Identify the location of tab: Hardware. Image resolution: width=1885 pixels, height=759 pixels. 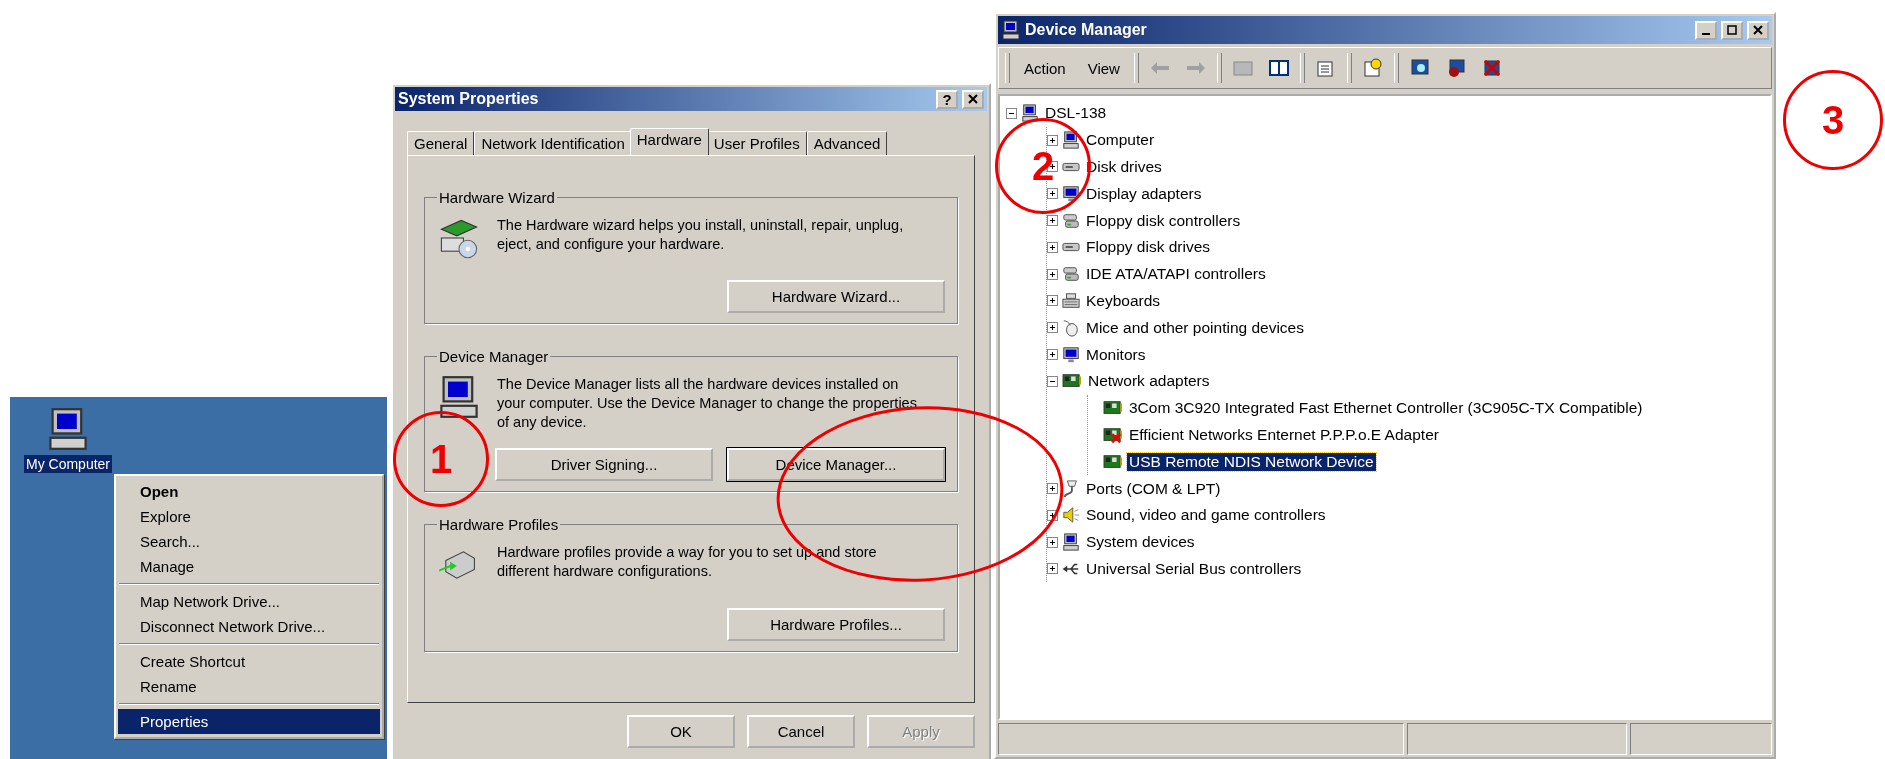
(669, 141).